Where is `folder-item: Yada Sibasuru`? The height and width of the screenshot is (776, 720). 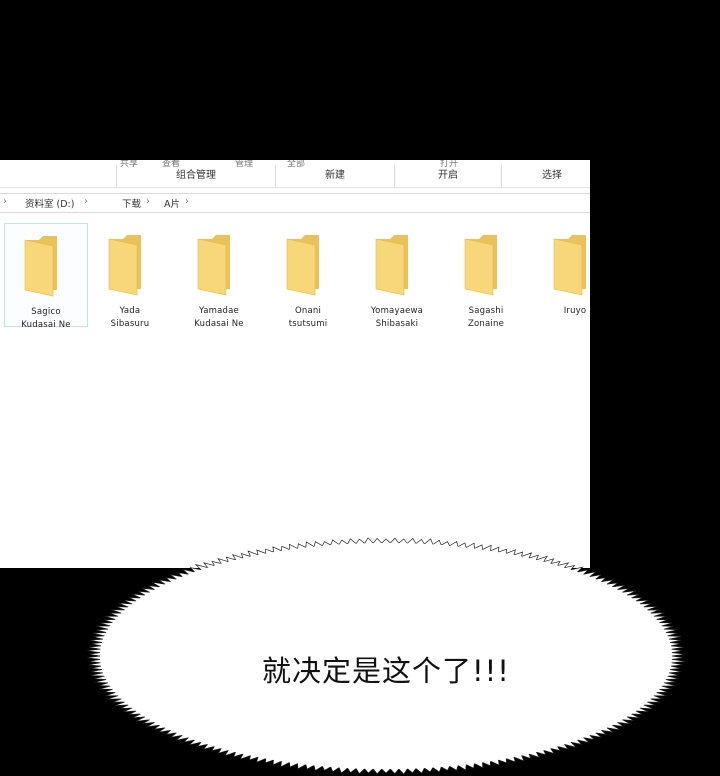
folder-item: Yada Sibasuru is located at coordinates (130, 276).